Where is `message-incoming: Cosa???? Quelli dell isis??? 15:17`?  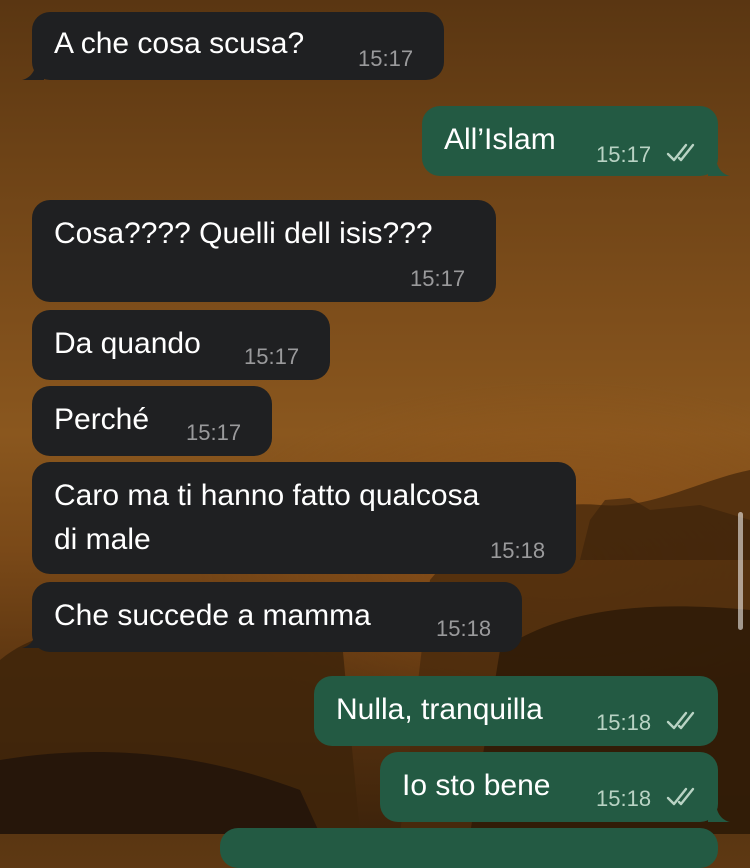 message-incoming: Cosa???? Quelli dell isis??? 15:17 is located at coordinates (264, 251).